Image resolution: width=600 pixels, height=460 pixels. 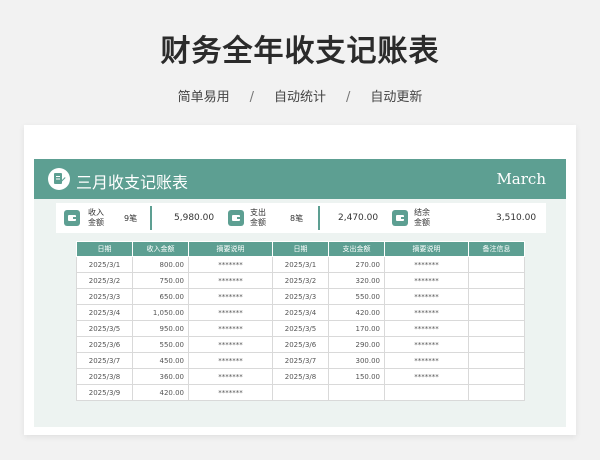 I want to click on feature-auto-stats: 自动统计, so click(x=299, y=97).